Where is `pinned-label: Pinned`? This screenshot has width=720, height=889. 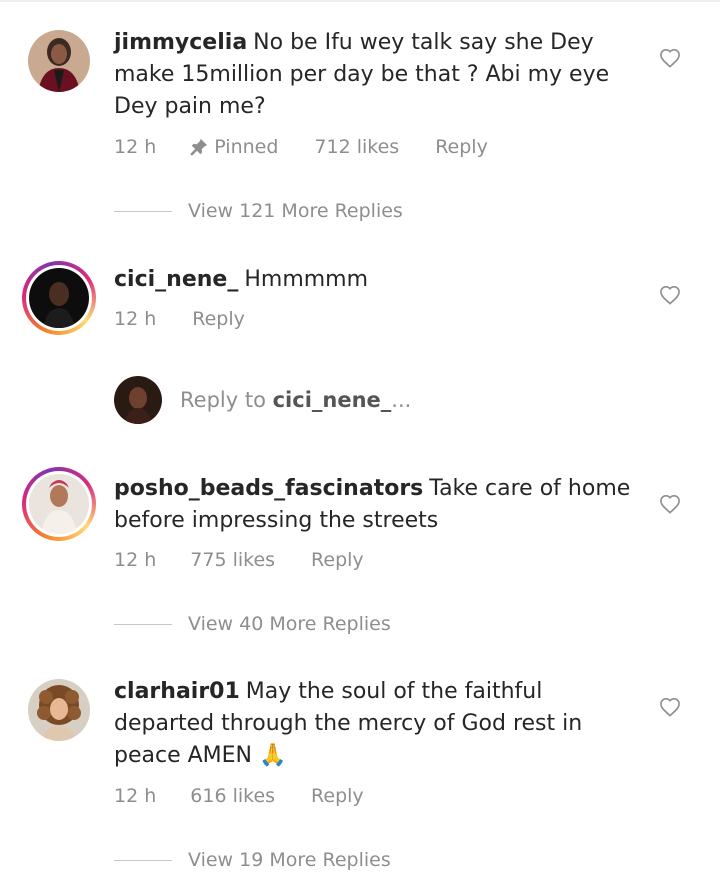
pinned-label: Pinned is located at coordinates (246, 147).